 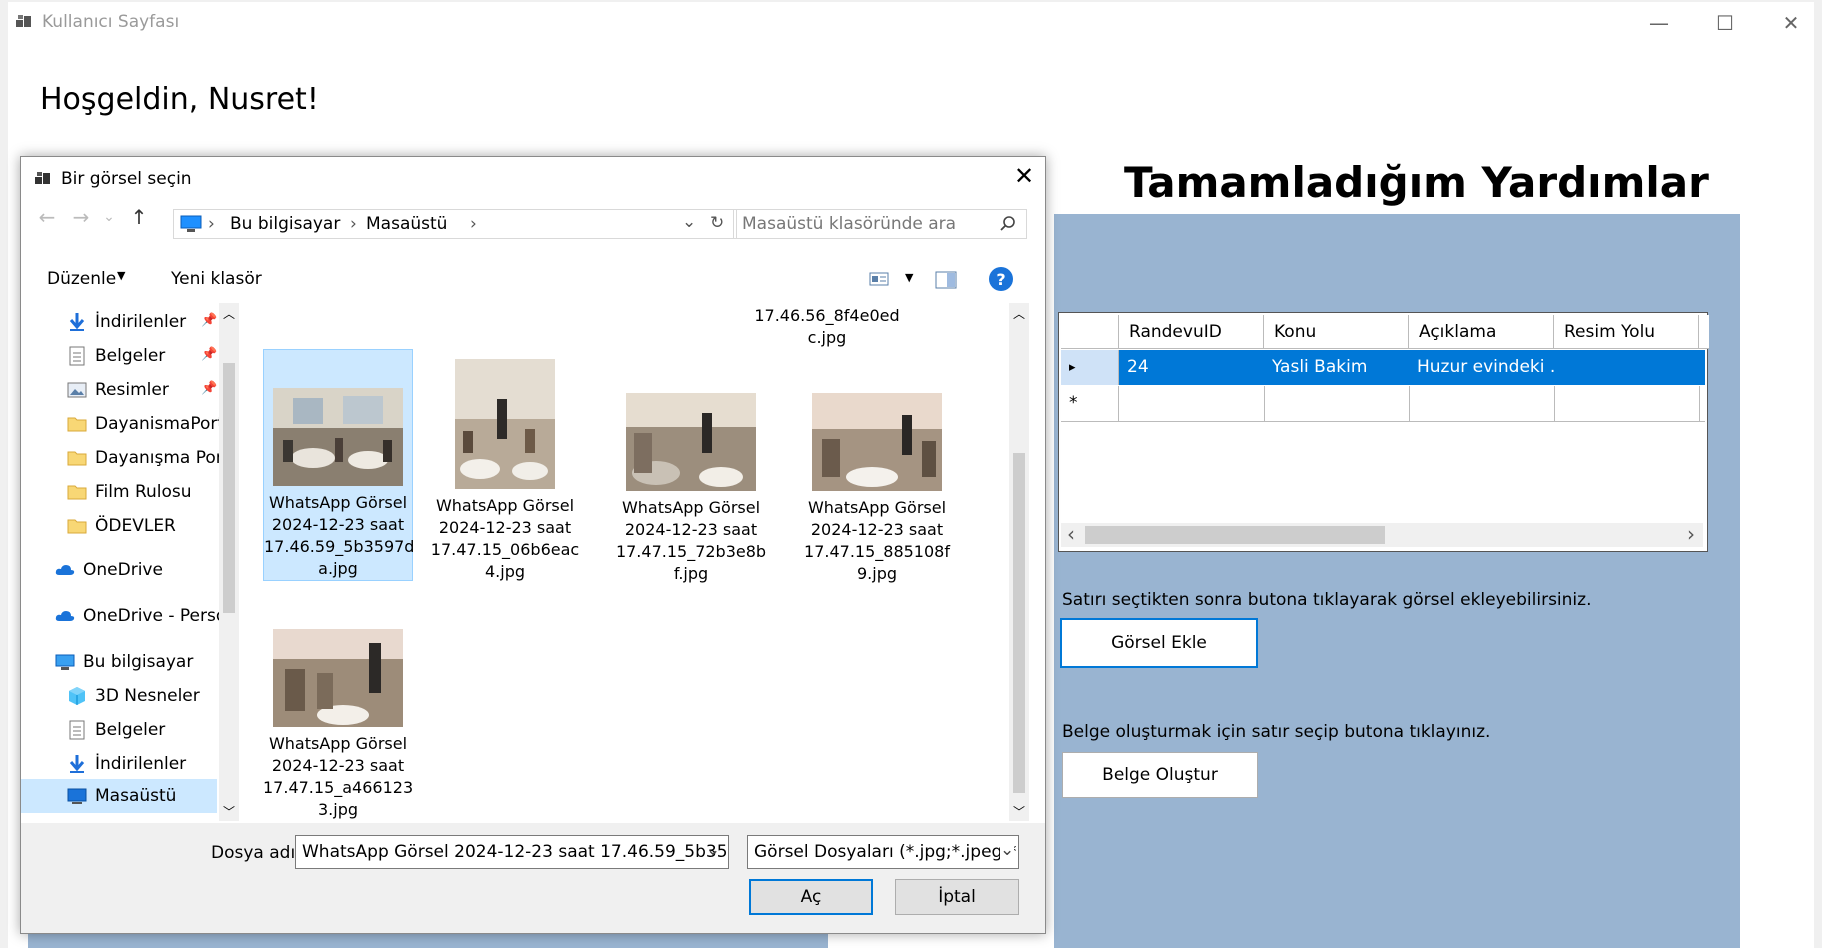 I want to click on new-folder-button: Yeni klasör, so click(x=216, y=279).